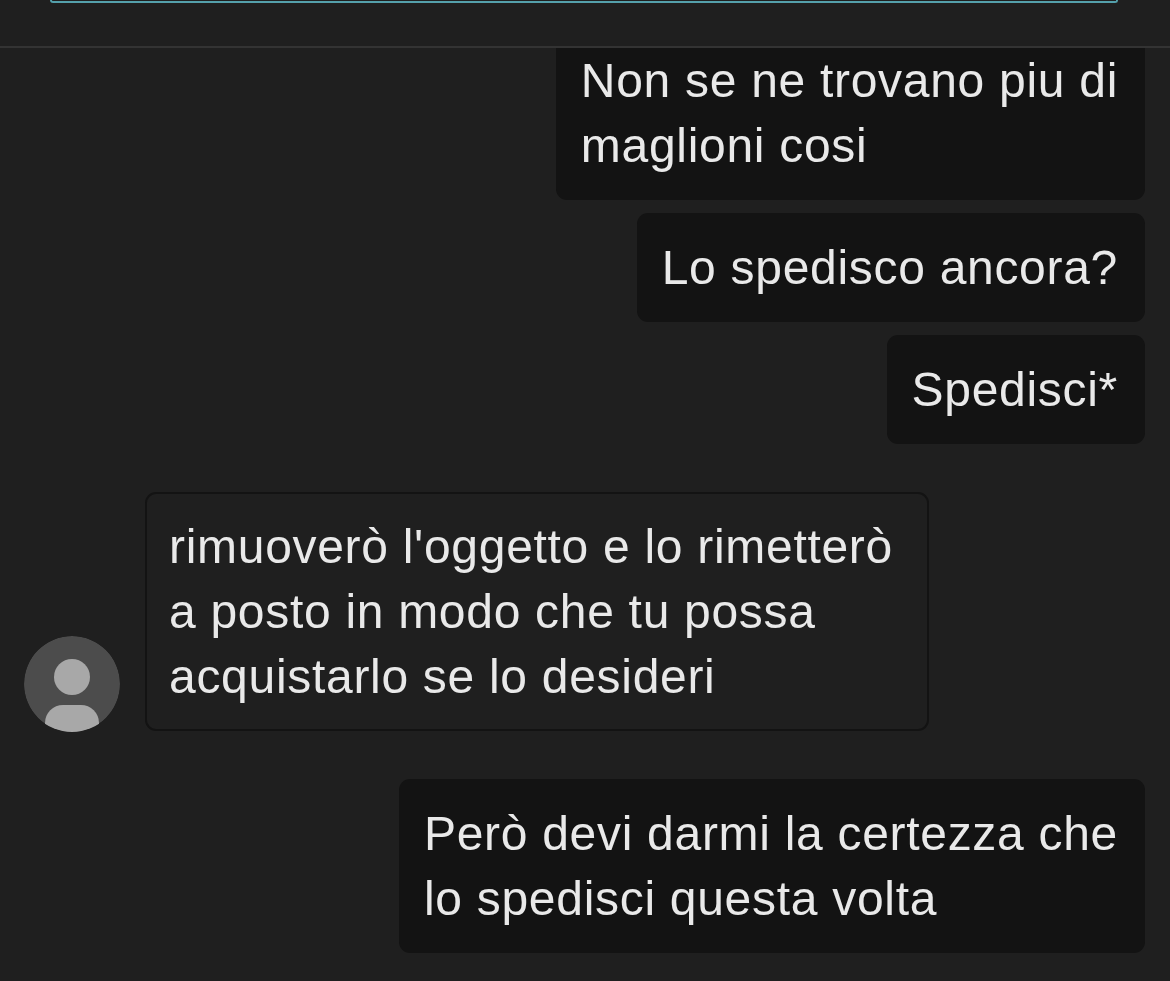 The width and height of the screenshot is (1170, 981). Describe the element at coordinates (772, 866) in the screenshot. I see `message-bubble: Però devi darmi la certezza che lo spedisci questa volta` at that location.